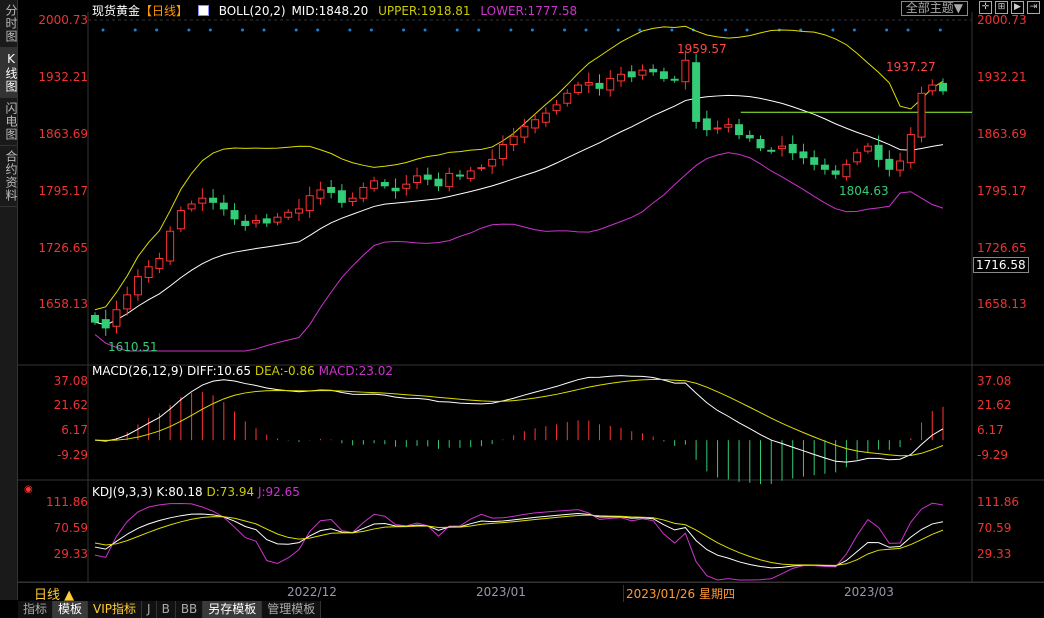 The height and width of the screenshot is (618, 1044). I want to click on price-axis-label: 1726.65, so click(63, 248).